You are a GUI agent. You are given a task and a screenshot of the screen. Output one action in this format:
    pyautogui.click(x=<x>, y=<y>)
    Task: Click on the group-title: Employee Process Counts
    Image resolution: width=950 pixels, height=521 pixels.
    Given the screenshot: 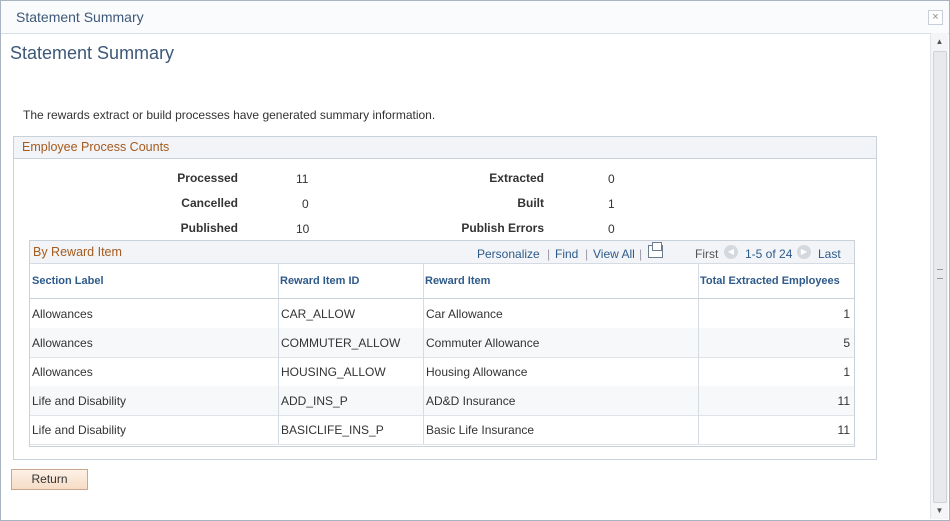 What is the action you would take?
    pyautogui.click(x=96, y=147)
    